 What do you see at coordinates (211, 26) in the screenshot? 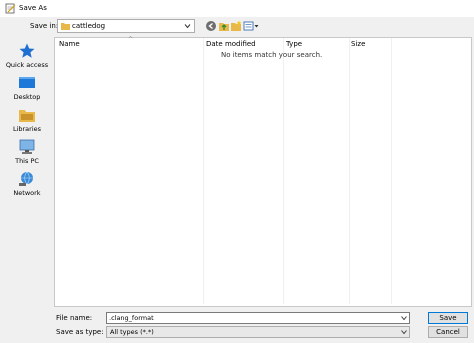
I see `back-icon` at bounding box center [211, 26].